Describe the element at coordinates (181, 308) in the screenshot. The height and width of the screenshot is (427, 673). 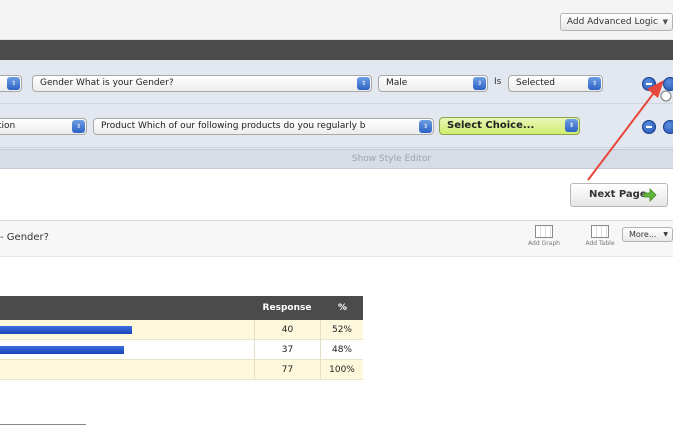
I see `results-table-header: Response %` at that location.